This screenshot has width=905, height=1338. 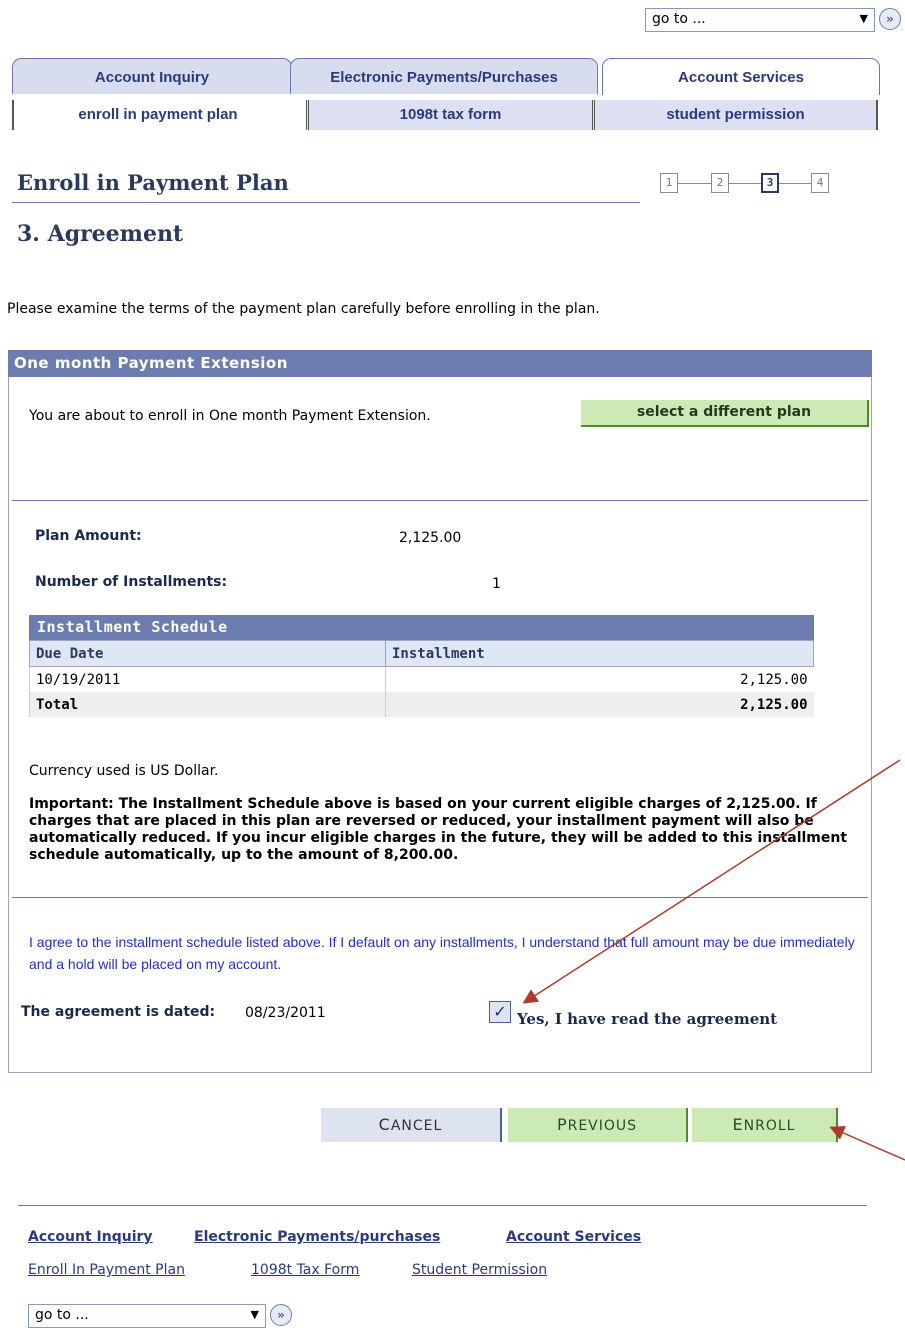 I want to click on step-indicator: 1 2 3 4, so click(x=750, y=185).